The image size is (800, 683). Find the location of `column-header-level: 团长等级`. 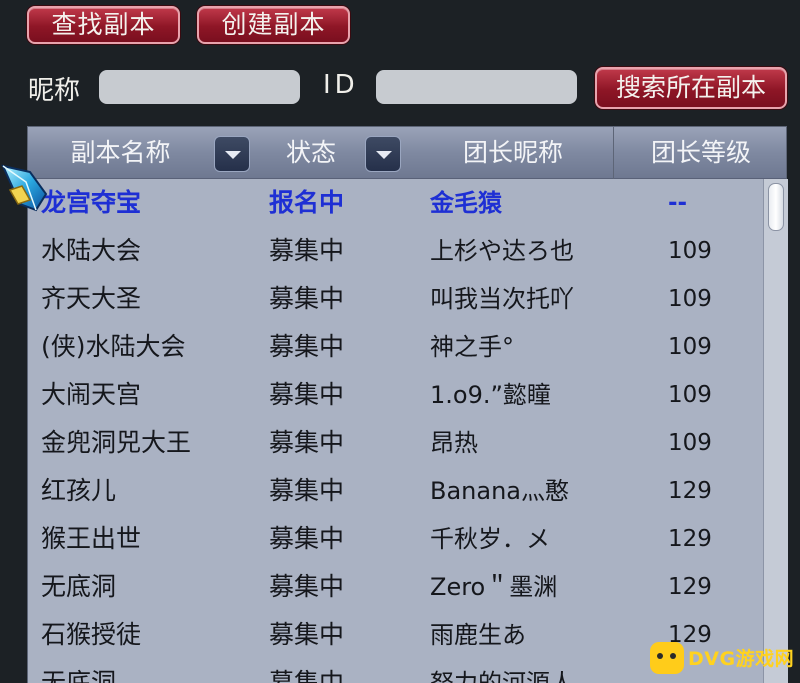

column-header-level: 团长等级 is located at coordinates (700, 153).